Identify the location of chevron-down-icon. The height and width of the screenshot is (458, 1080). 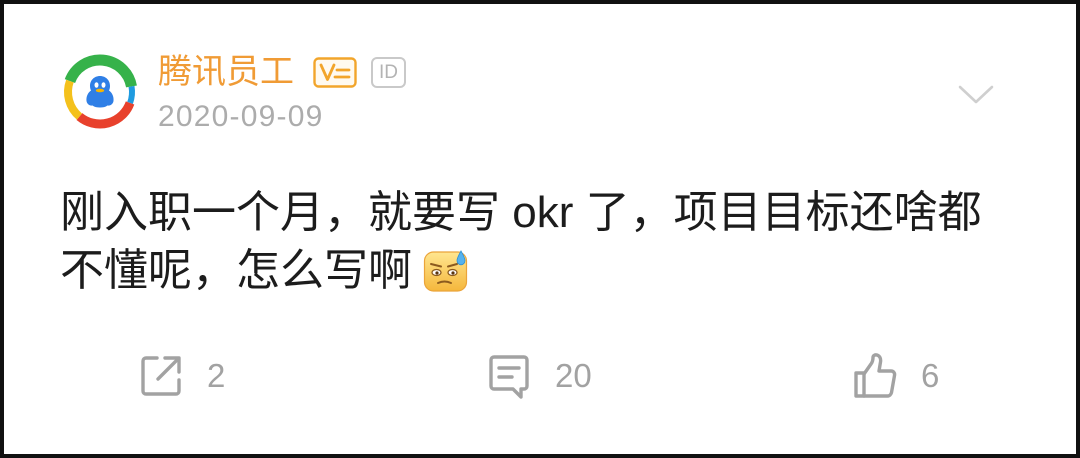
(976, 95).